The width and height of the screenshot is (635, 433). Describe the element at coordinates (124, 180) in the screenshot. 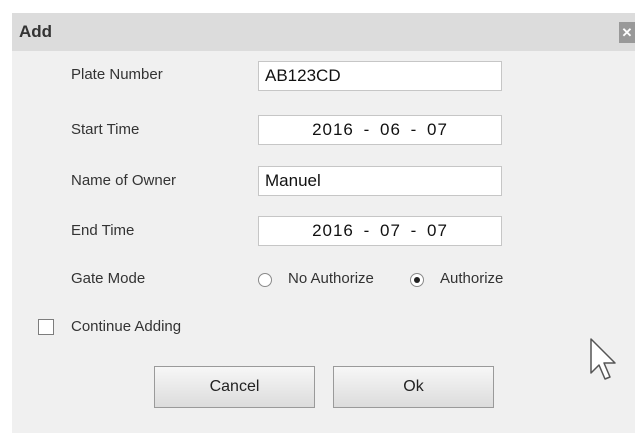

I see `name-of-owner-label: Name of Owner` at that location.